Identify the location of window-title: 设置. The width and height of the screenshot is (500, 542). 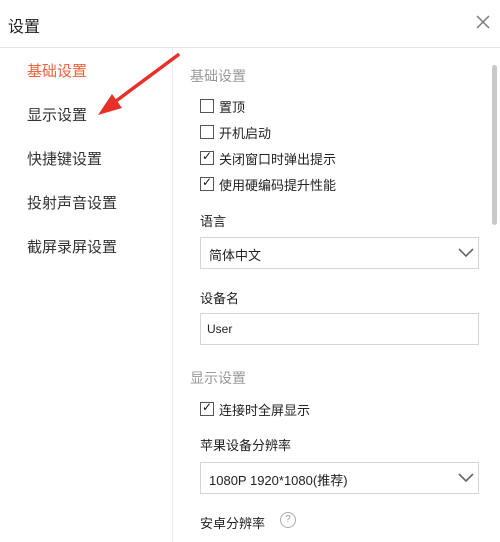
(24, 27).